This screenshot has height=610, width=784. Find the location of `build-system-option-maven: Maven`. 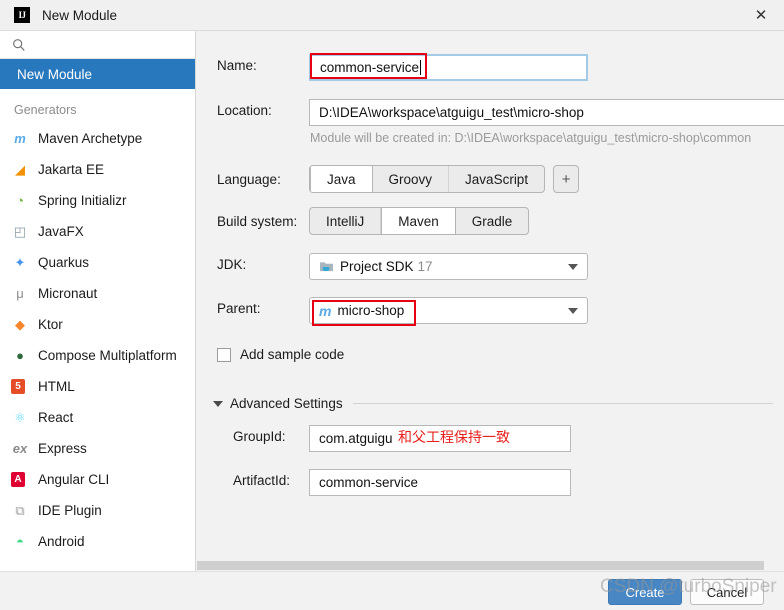

build-system-option-maven: Maven is located at coordinates (418, 221).